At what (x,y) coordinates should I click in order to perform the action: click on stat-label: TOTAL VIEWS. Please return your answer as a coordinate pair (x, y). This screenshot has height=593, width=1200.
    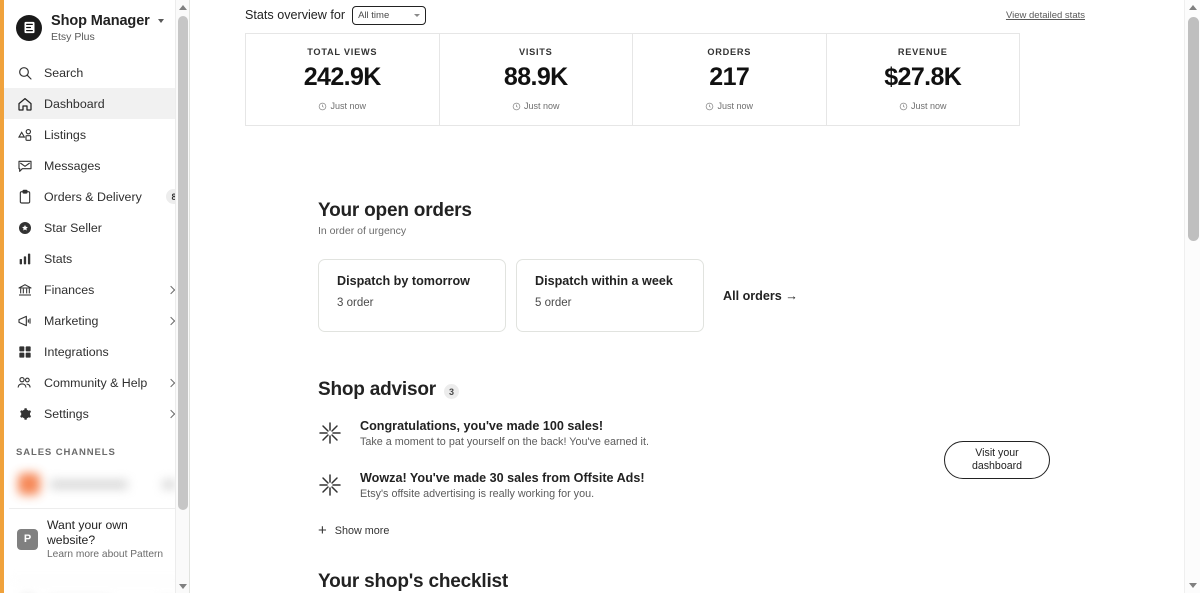
    Looking at the image, I should click on (342, 52).